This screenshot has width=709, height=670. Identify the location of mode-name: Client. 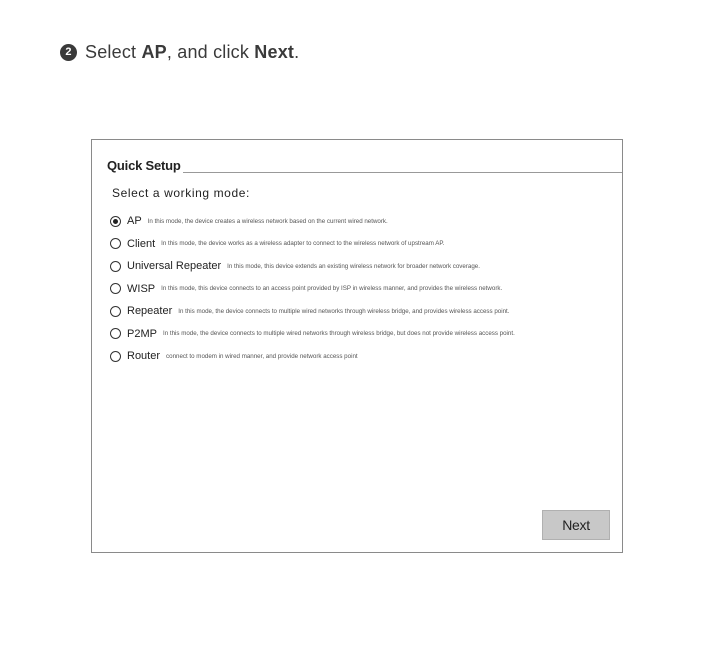
(141, 243).